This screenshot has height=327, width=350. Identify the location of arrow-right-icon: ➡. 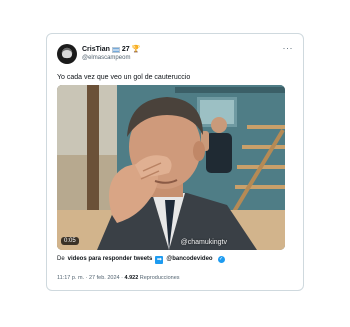
(159, 259).